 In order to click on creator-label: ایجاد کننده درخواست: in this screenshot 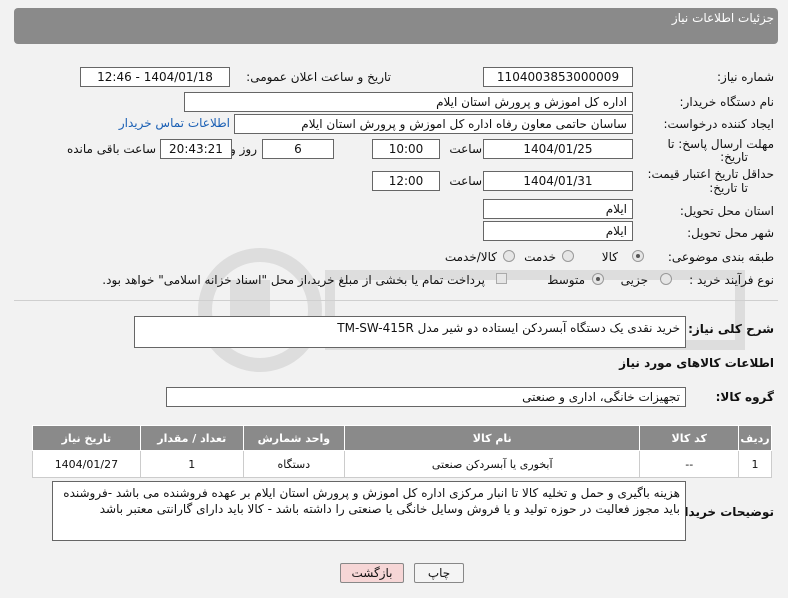, I will do `click(718, 124)`.